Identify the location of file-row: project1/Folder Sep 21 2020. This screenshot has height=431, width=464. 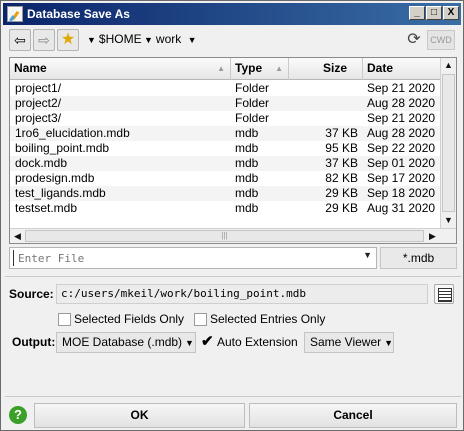
(225, 88).